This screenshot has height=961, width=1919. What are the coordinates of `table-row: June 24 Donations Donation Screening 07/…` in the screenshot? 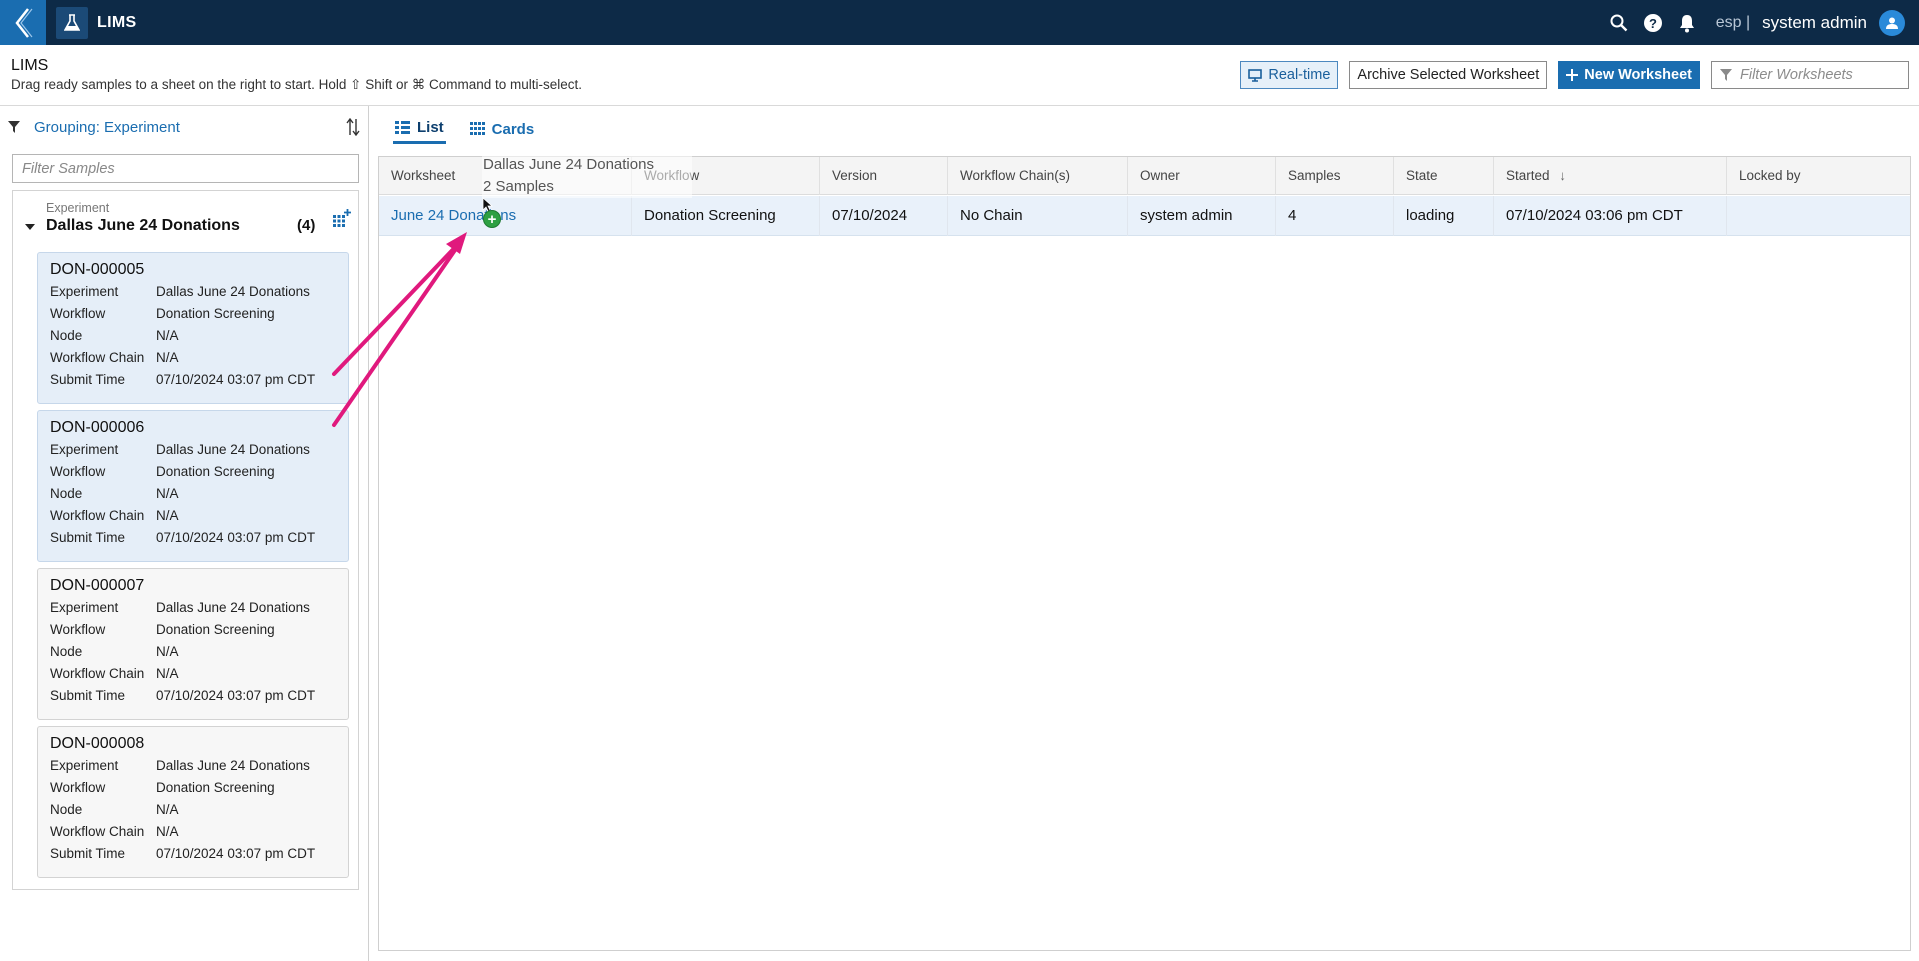 It's located at (1144, 216).